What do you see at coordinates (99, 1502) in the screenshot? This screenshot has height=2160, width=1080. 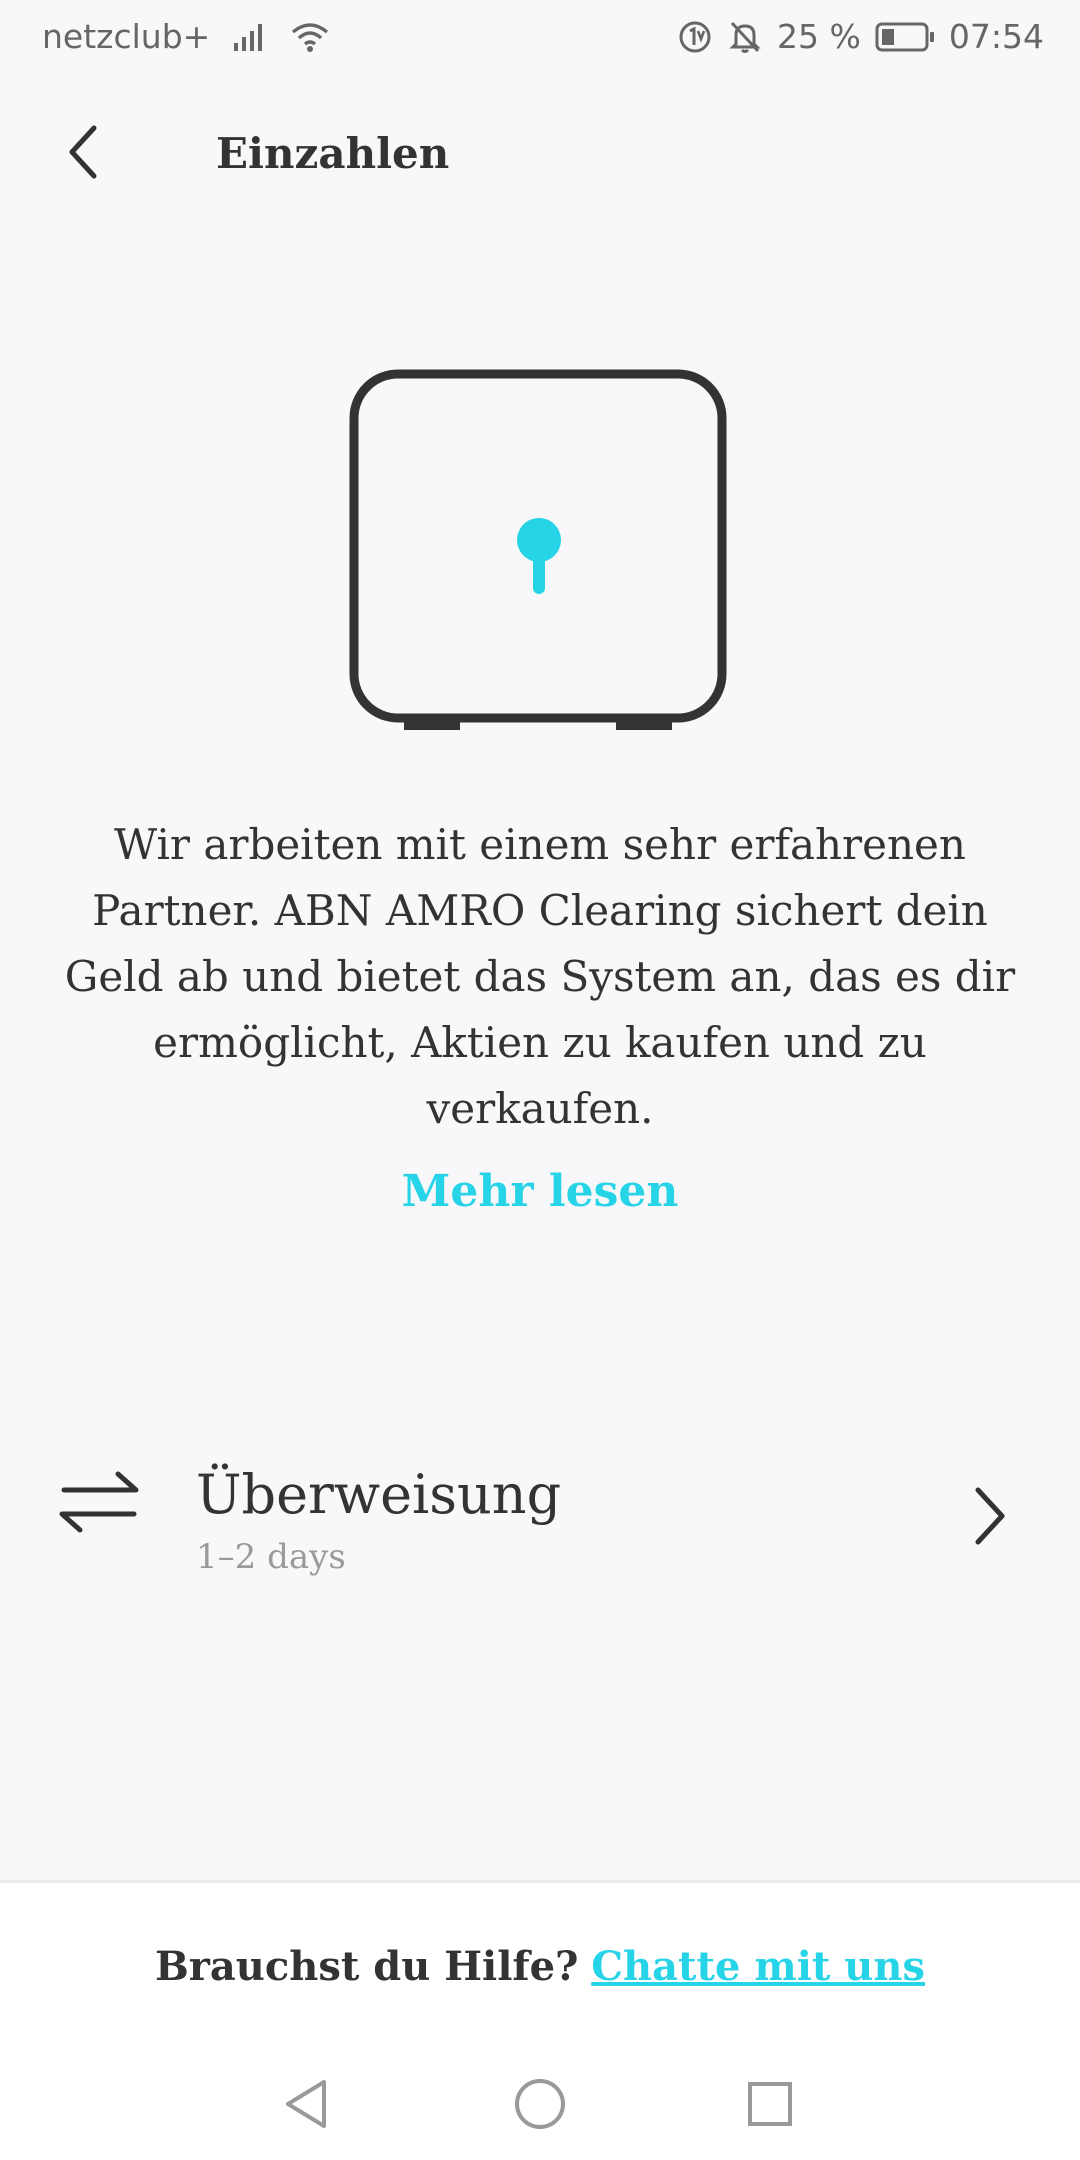 I see `transfer-arrows-icon` at bounding box center [99, 1502].